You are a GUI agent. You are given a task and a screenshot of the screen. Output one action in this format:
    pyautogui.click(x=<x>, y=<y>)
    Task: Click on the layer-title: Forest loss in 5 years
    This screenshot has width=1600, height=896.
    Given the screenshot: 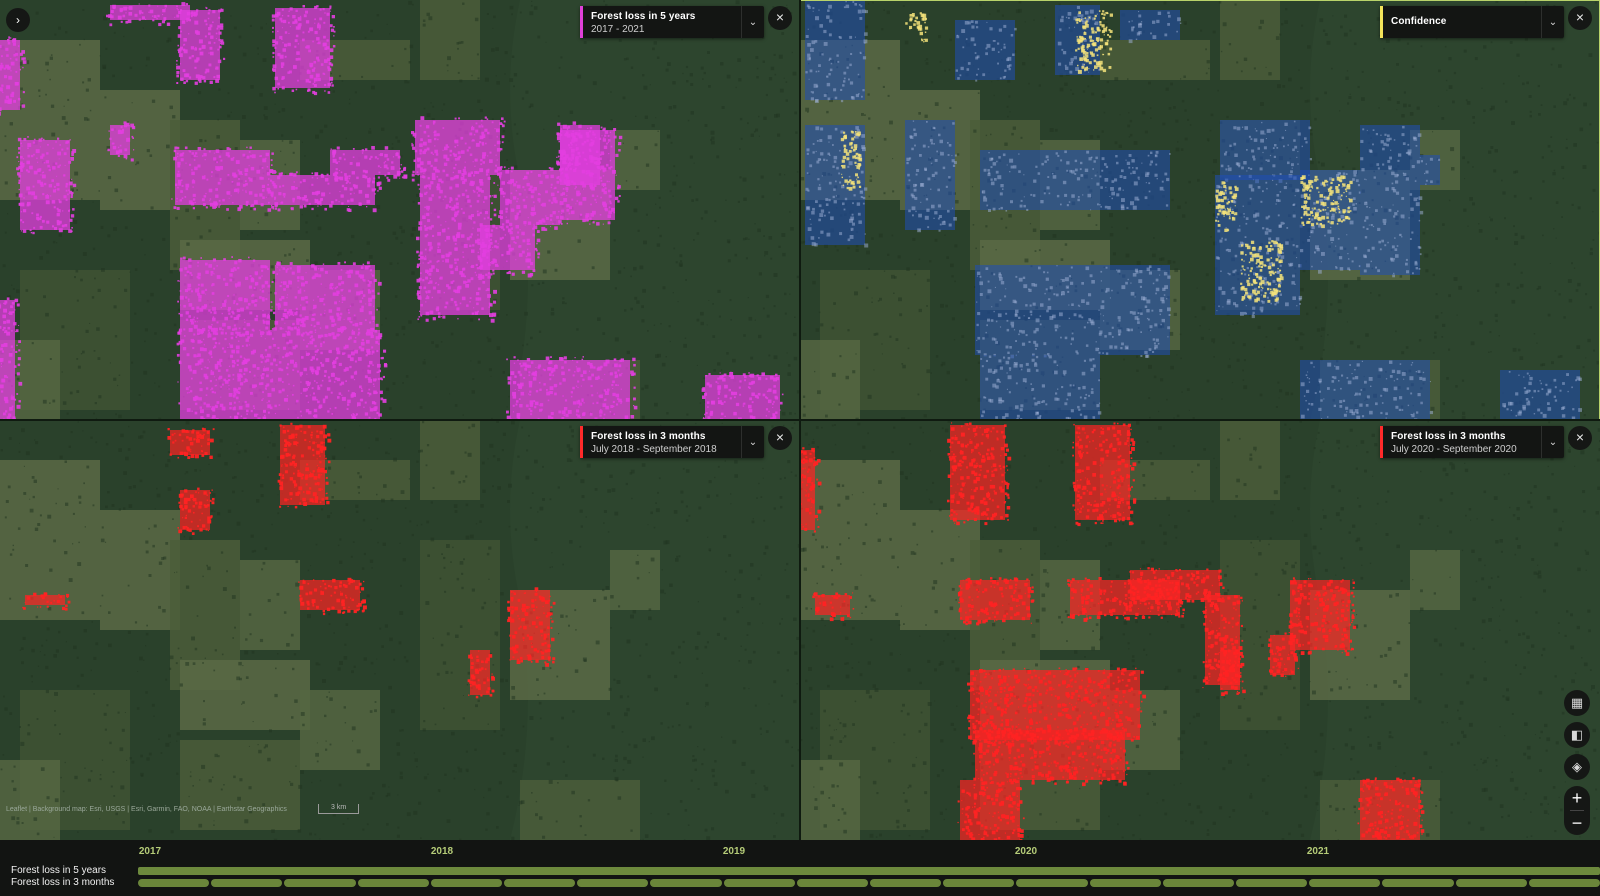 What is the action you would take?
    pyautogui.click(x=643, y=16)
    